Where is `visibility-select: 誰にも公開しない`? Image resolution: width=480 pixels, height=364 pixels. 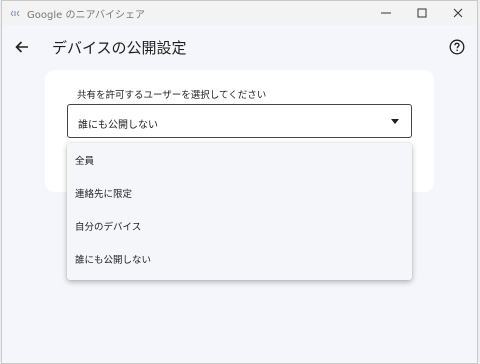
visibility-select: 誰にも公開しない is located at coordinates (239, 121).